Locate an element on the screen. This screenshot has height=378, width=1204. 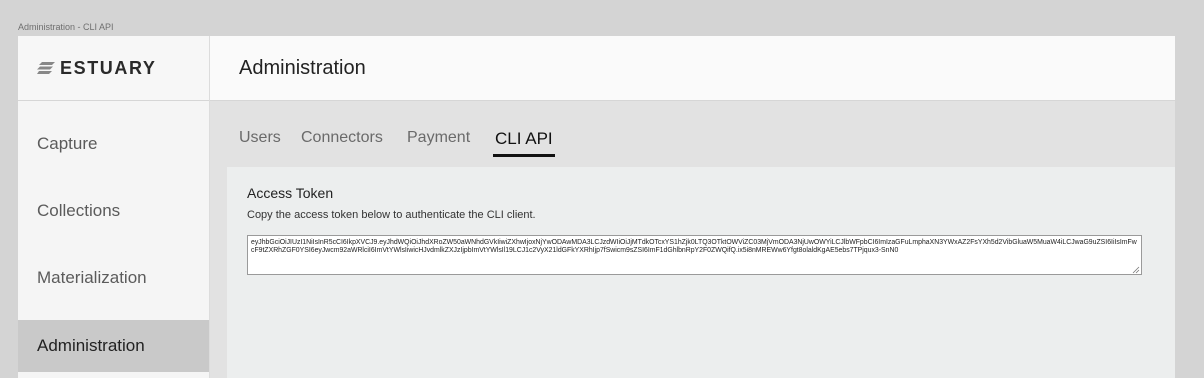
estuary-logo-icon is located at coordinates (46, 68).